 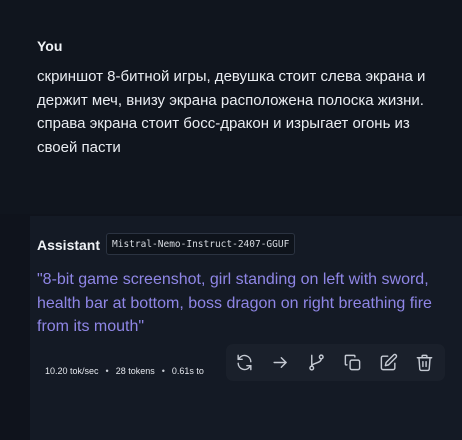 What do you see at coordinates (135, 371) in the screenshot?
I see `token-count: 28 tokens` at bounding box center [135, 371].